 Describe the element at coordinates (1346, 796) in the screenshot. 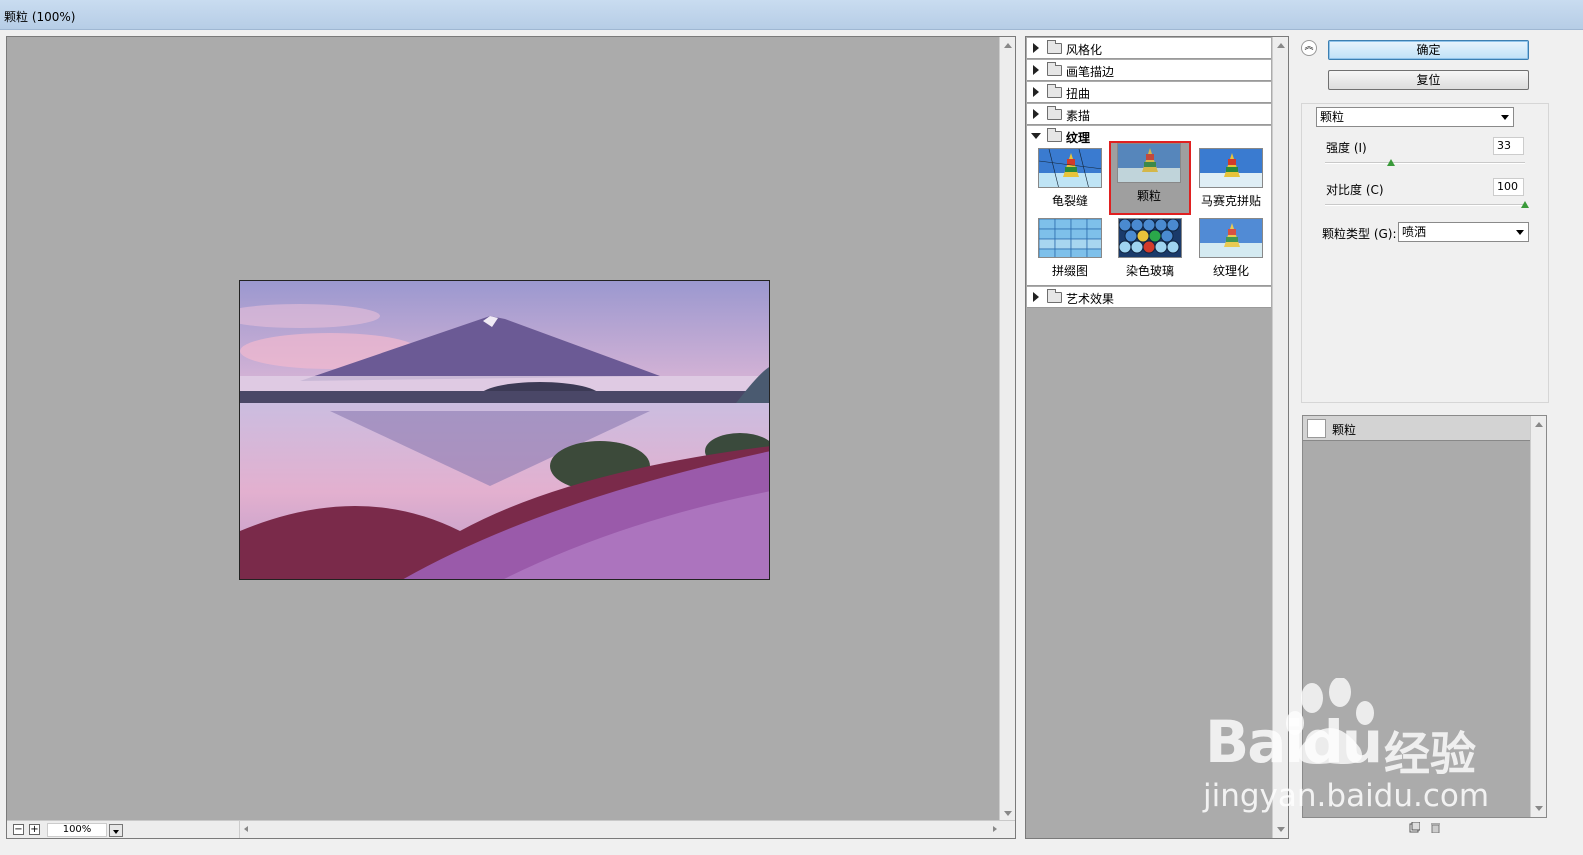

I see `watermark-url: jingyan.baidu.com` at that location.